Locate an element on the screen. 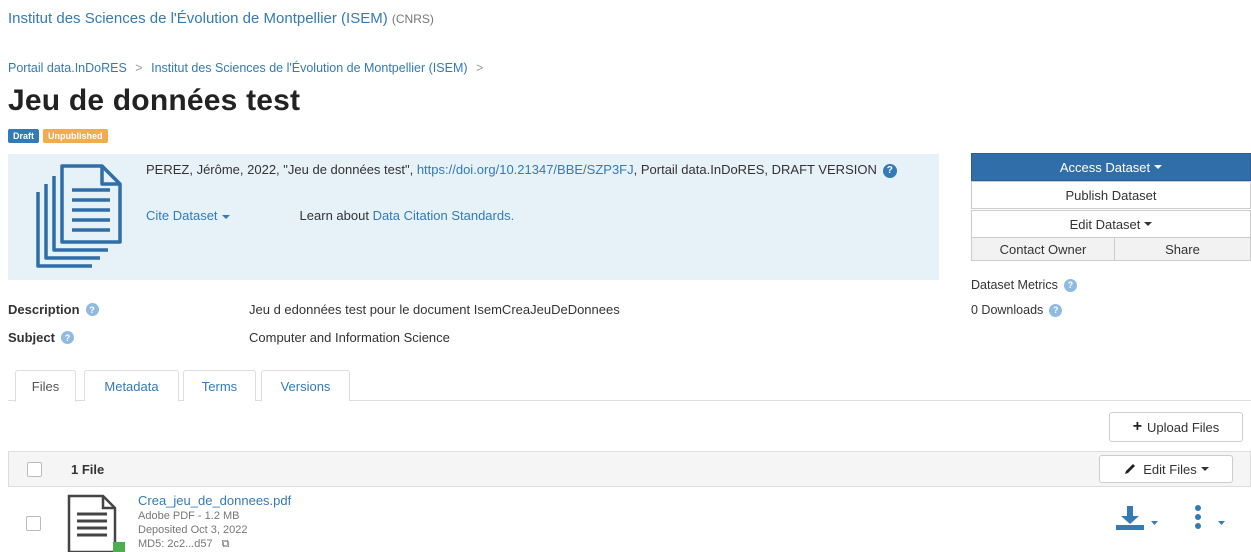 The width and height of the screenshot is (1251, 552). dataset-document-icon is located at coordinates (79, 216).